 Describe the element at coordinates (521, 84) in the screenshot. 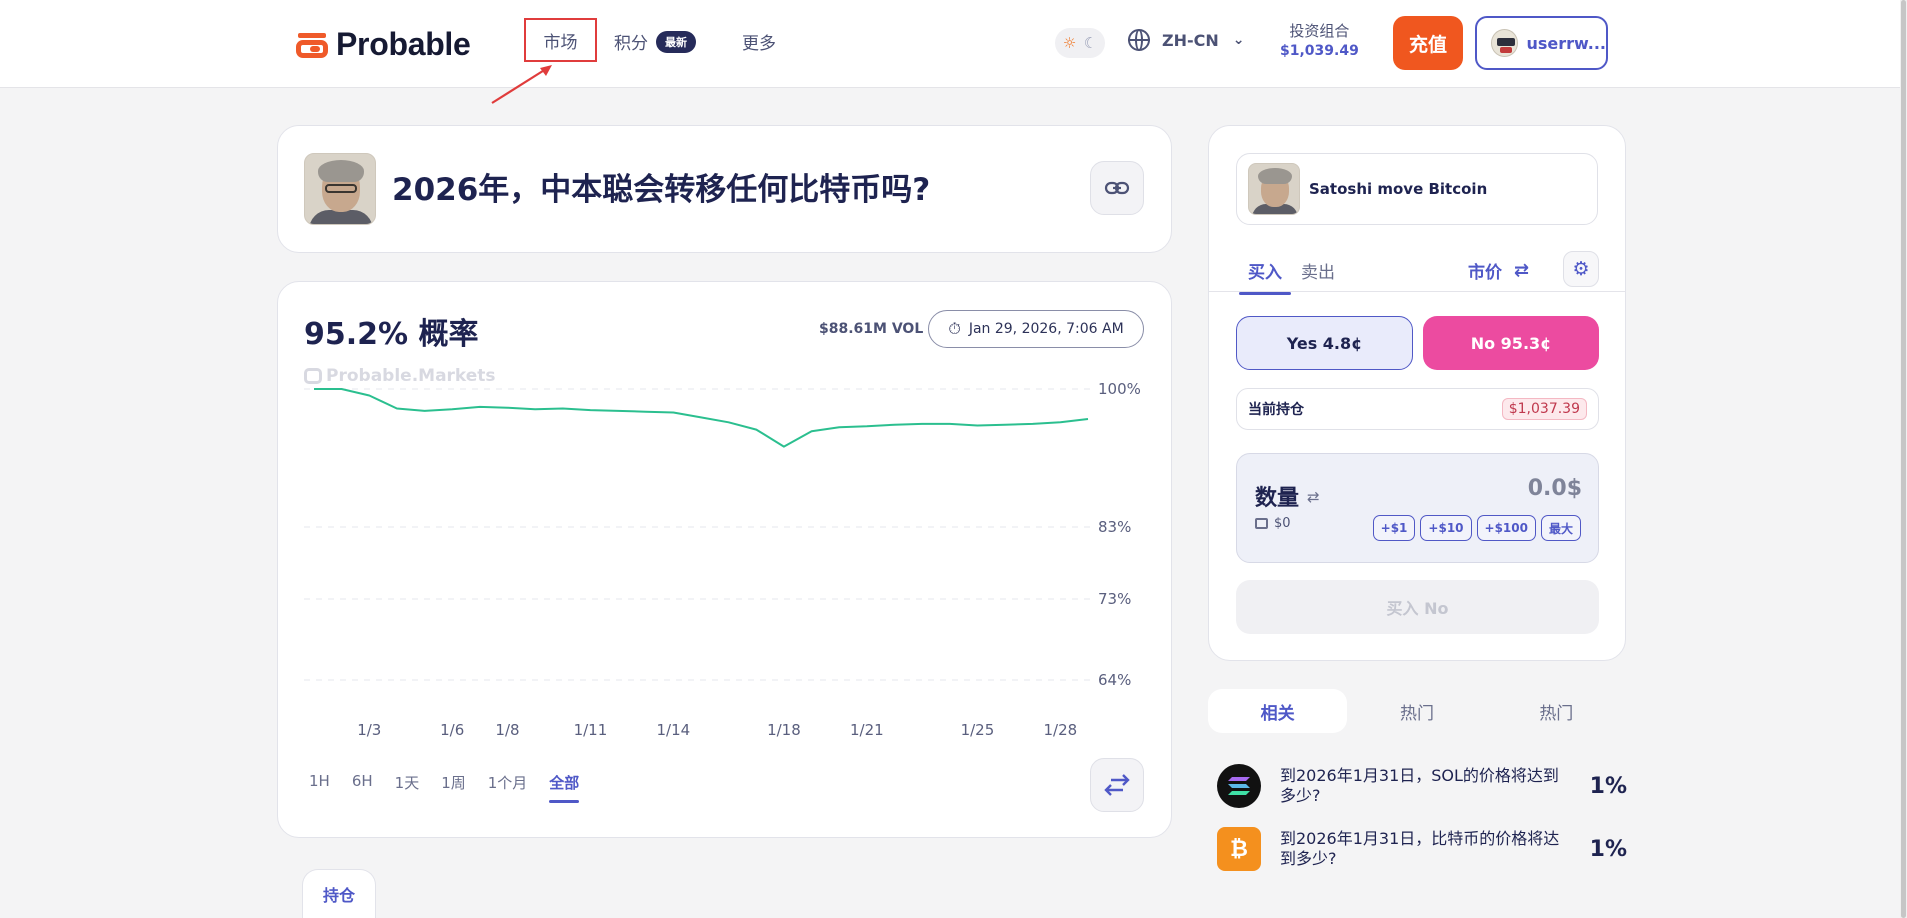

I see `annotation-arrow-icon` at that location.